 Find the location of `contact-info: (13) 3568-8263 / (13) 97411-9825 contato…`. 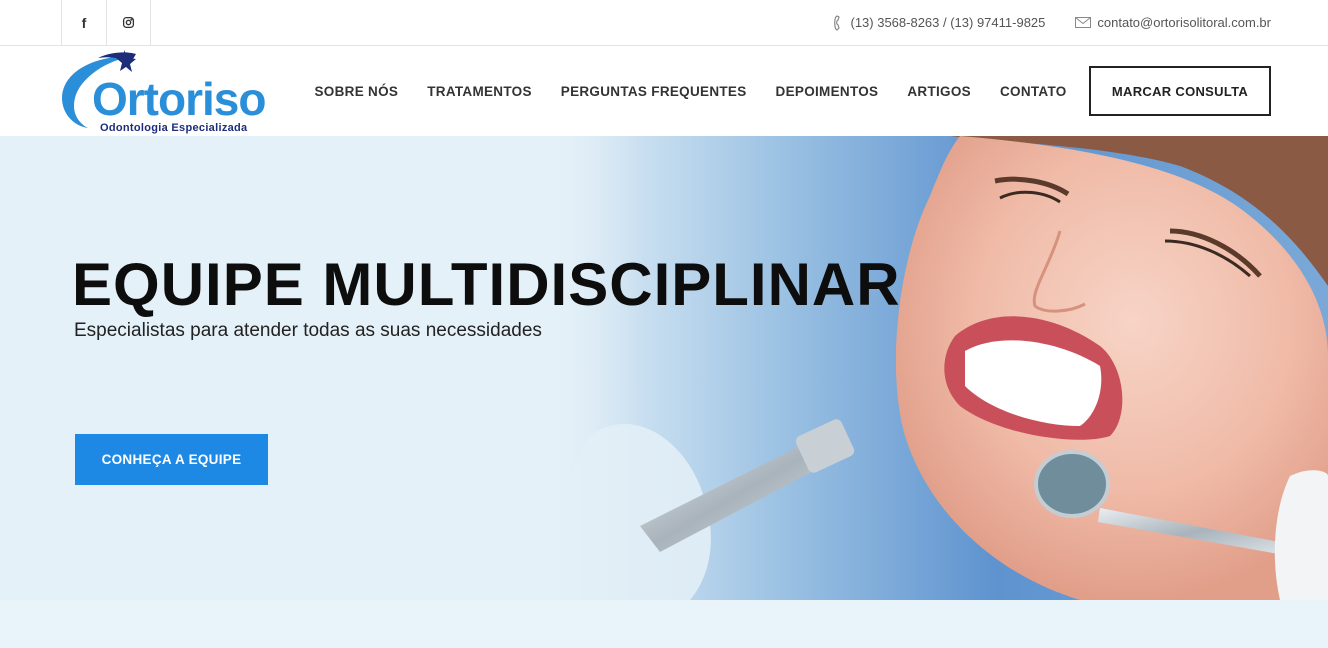

contact-info: (13) 3568-8263 / (13) 97411-9825 contato… is located at coordinates (1052, 22).